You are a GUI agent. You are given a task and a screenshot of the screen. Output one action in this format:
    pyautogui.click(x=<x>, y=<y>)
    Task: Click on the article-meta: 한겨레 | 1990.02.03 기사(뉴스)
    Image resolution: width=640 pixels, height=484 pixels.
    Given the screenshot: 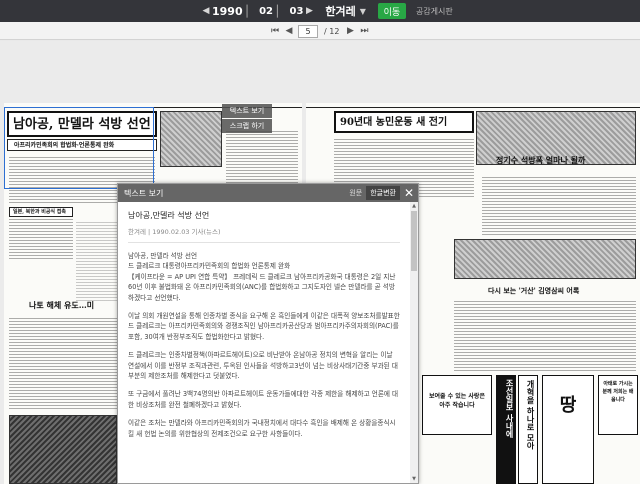 What is the action you would take?
    pyautogui.click(x=264, y=234)
    